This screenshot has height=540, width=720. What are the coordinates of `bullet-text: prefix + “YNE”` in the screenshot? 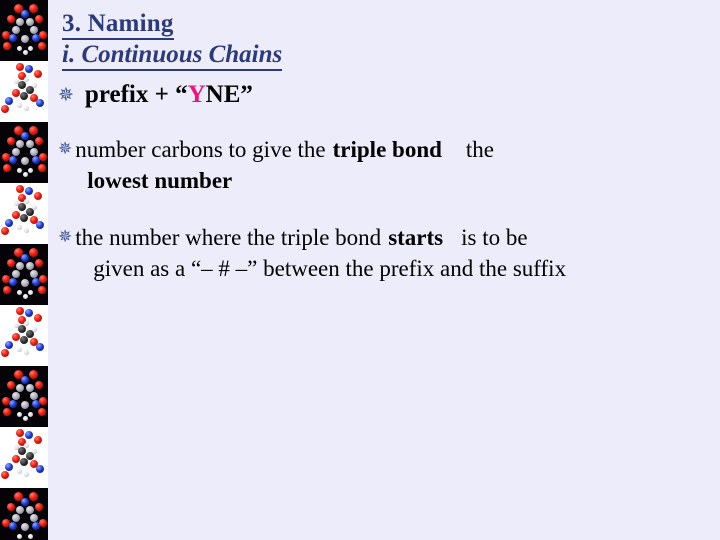 It's located at (169, 95).